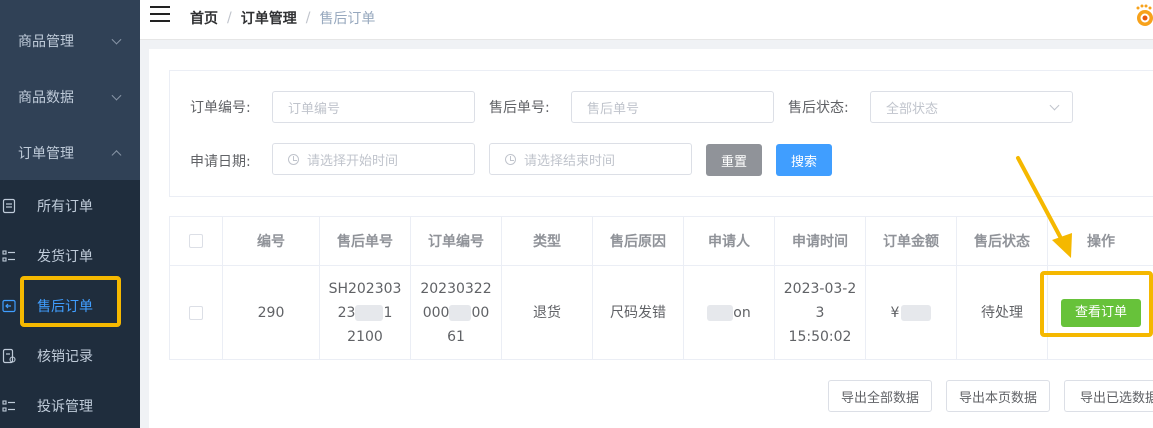  I want to click on sidebar-item-verification-records: 核销记录, so click(70, 356).